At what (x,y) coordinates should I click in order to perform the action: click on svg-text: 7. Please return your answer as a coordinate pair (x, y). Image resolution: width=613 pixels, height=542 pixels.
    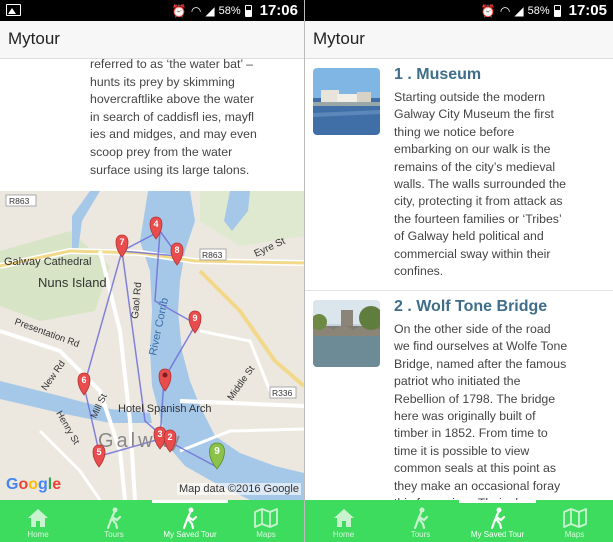
    Looking at the image, I should click on (121, 242).